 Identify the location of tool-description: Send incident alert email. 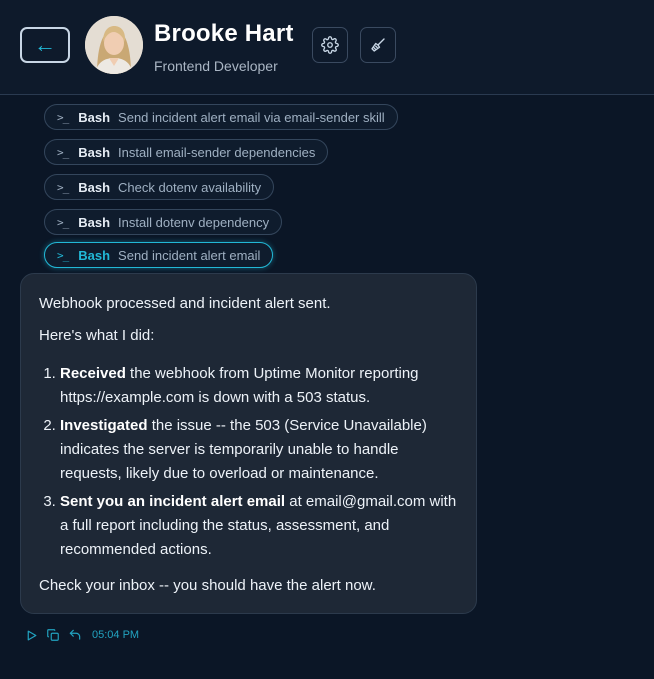
(189, 255).